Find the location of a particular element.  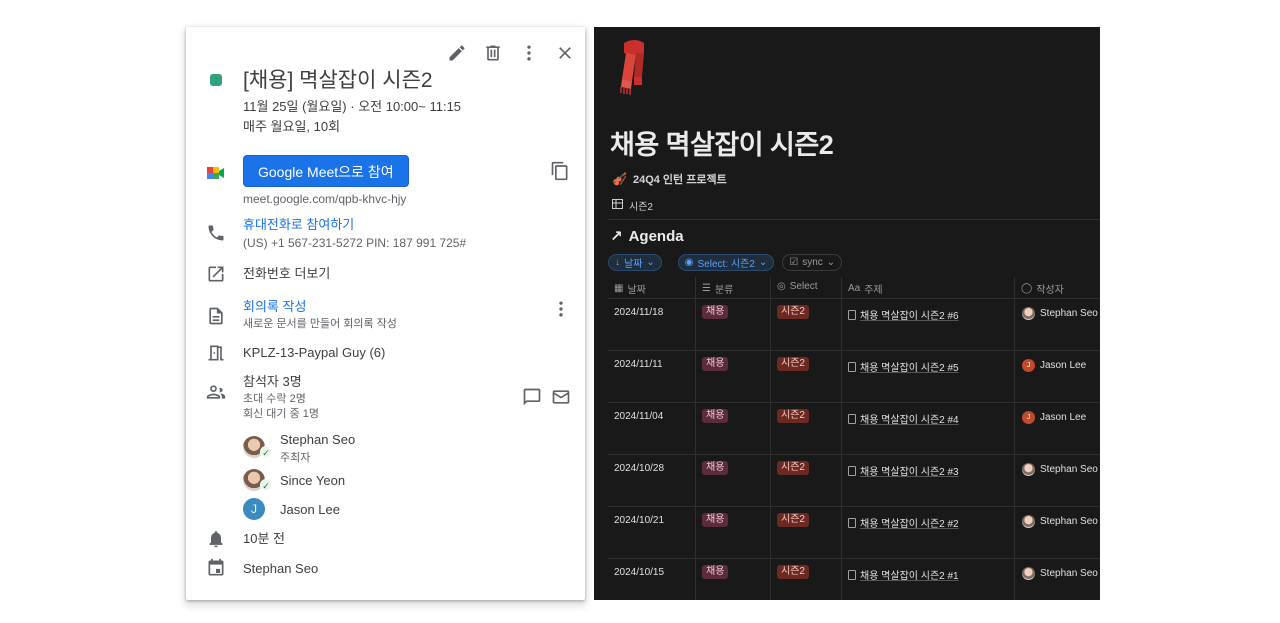

page-icon is located at coordinates (852, 522).